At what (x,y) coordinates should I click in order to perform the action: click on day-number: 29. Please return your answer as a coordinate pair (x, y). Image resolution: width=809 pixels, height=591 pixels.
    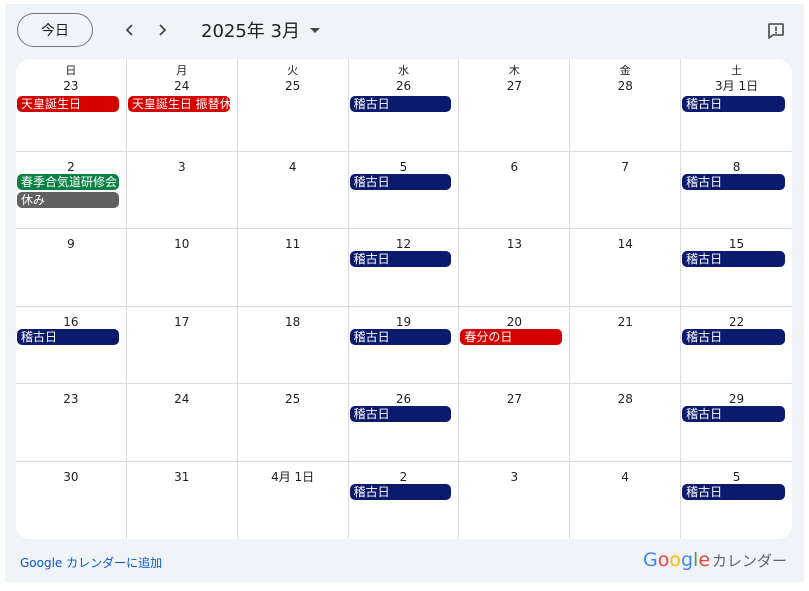
    Looking at the image, I should click on (736, 399).